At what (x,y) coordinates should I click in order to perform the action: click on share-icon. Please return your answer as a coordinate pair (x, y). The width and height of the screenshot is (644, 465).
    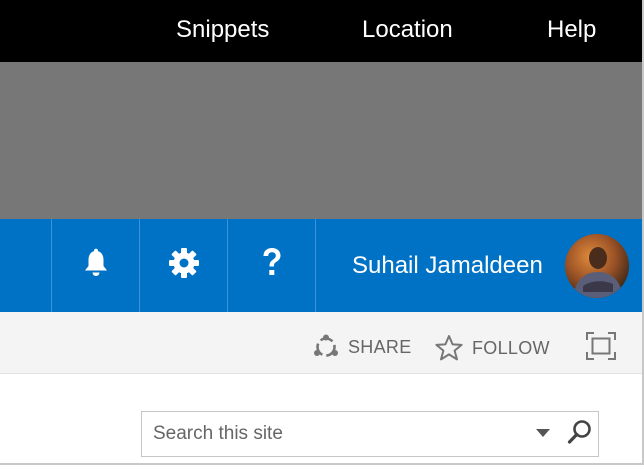
    Looking at the image, I should click on (326, 347).